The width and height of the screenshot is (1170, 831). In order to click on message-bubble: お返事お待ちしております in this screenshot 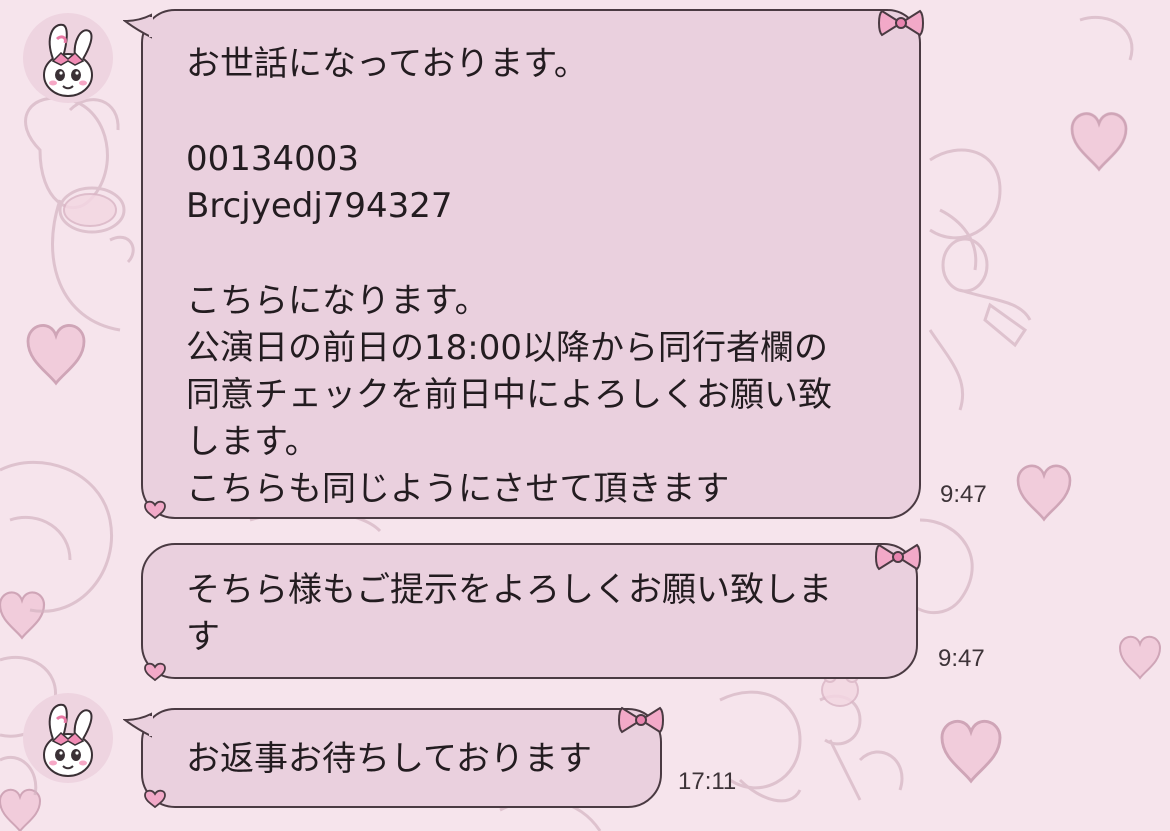, I will do `click(401, 758)`.